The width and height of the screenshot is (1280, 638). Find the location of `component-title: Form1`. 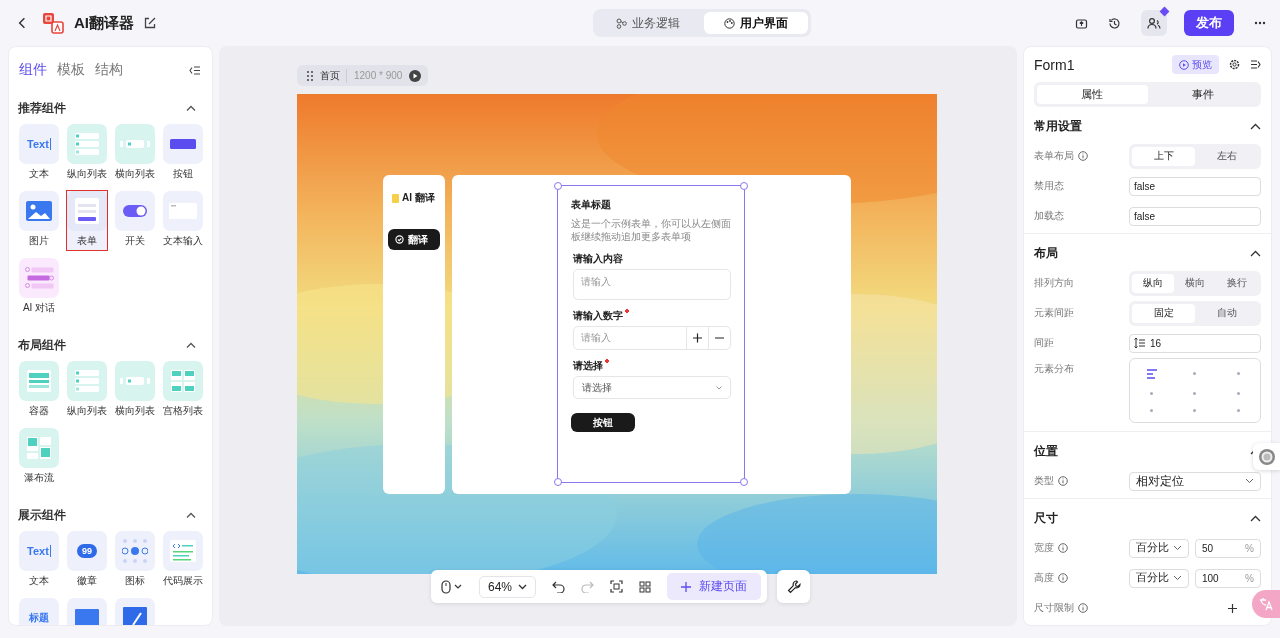

component-title: Form1 is located at coordinates (1055, 64).